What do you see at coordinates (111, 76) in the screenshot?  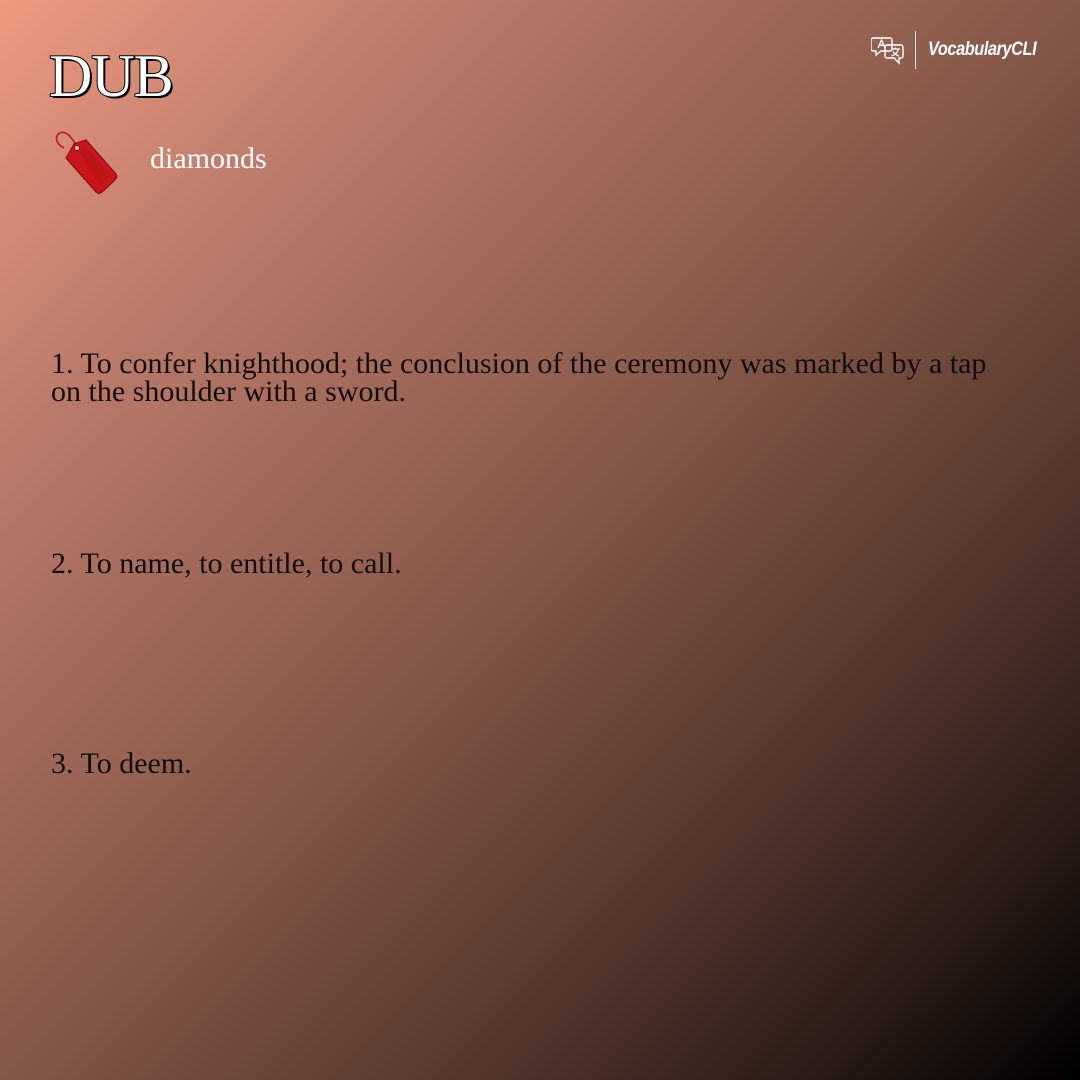 I see `word-title: DUB` at bounding box center [111, 76].